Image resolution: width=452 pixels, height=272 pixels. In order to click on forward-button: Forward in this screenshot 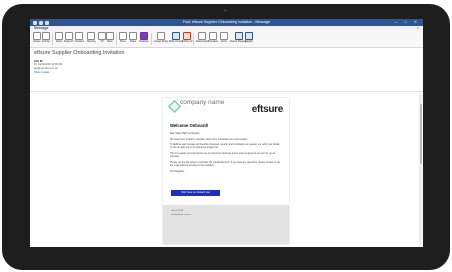, I will do `click(79, 38)`.